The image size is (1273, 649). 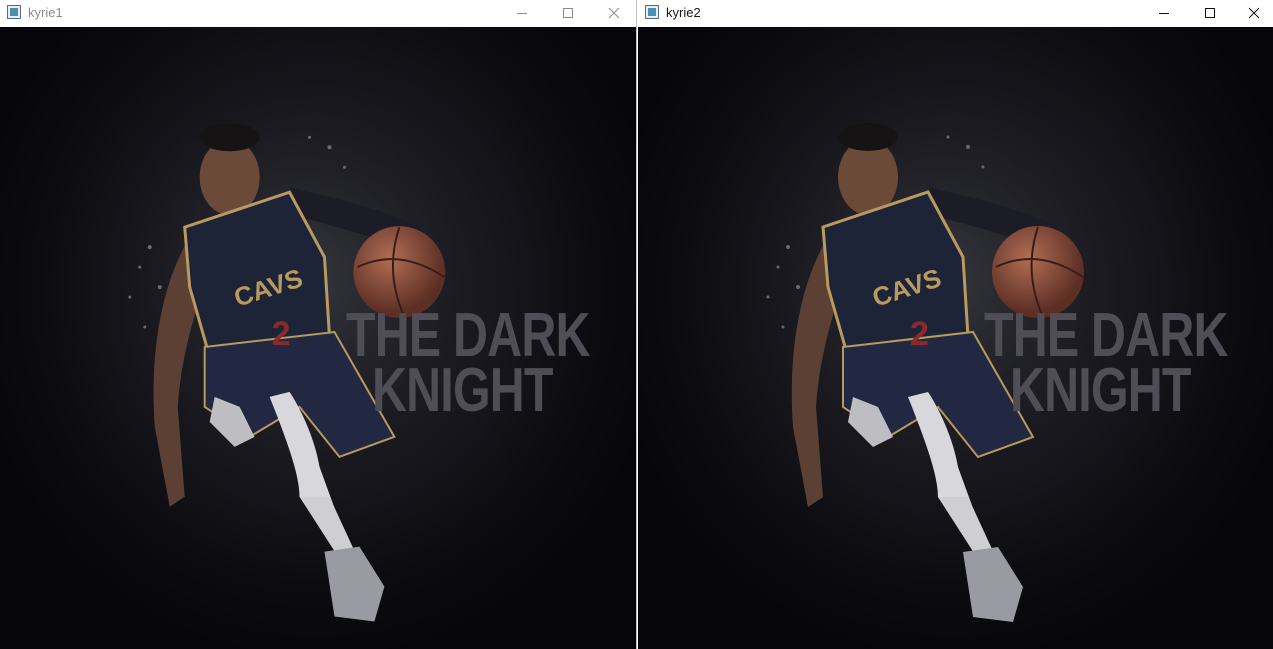 What do you see at coordinates (955, 13) in the screenshot?
I see `window-titlebar: kyrie2` at bounding box center [955, 13].